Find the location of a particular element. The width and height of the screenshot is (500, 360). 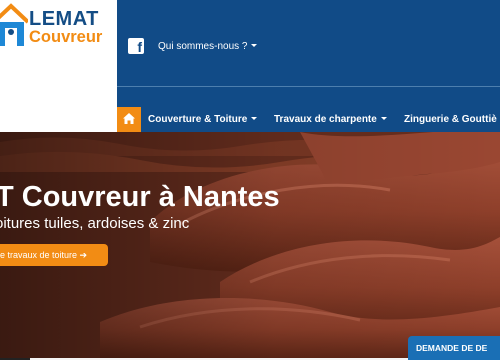

home-button is located at coordinates (129, 119).